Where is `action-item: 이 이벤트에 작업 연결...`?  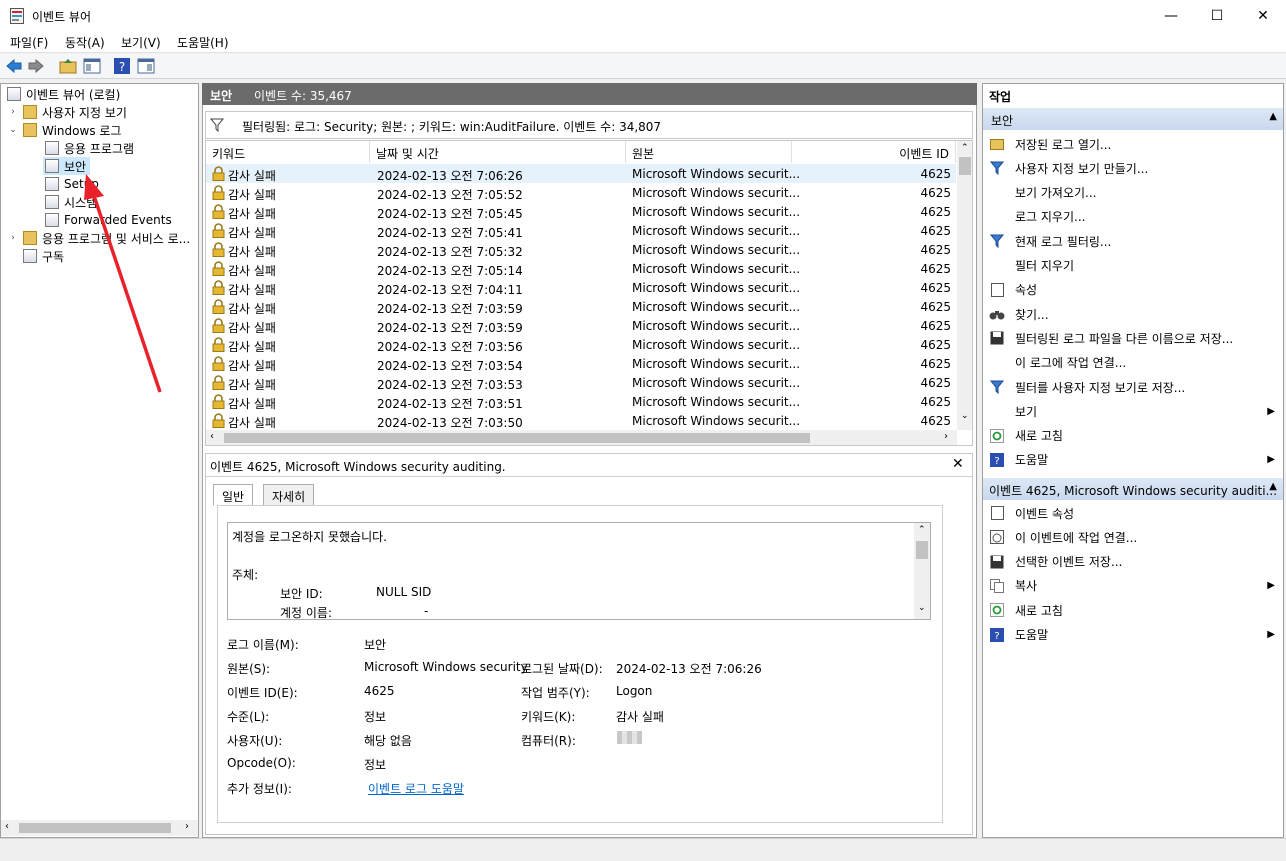
action-item: 이 이벤트에 작업 연결... is located at coordinates (1133, 537).